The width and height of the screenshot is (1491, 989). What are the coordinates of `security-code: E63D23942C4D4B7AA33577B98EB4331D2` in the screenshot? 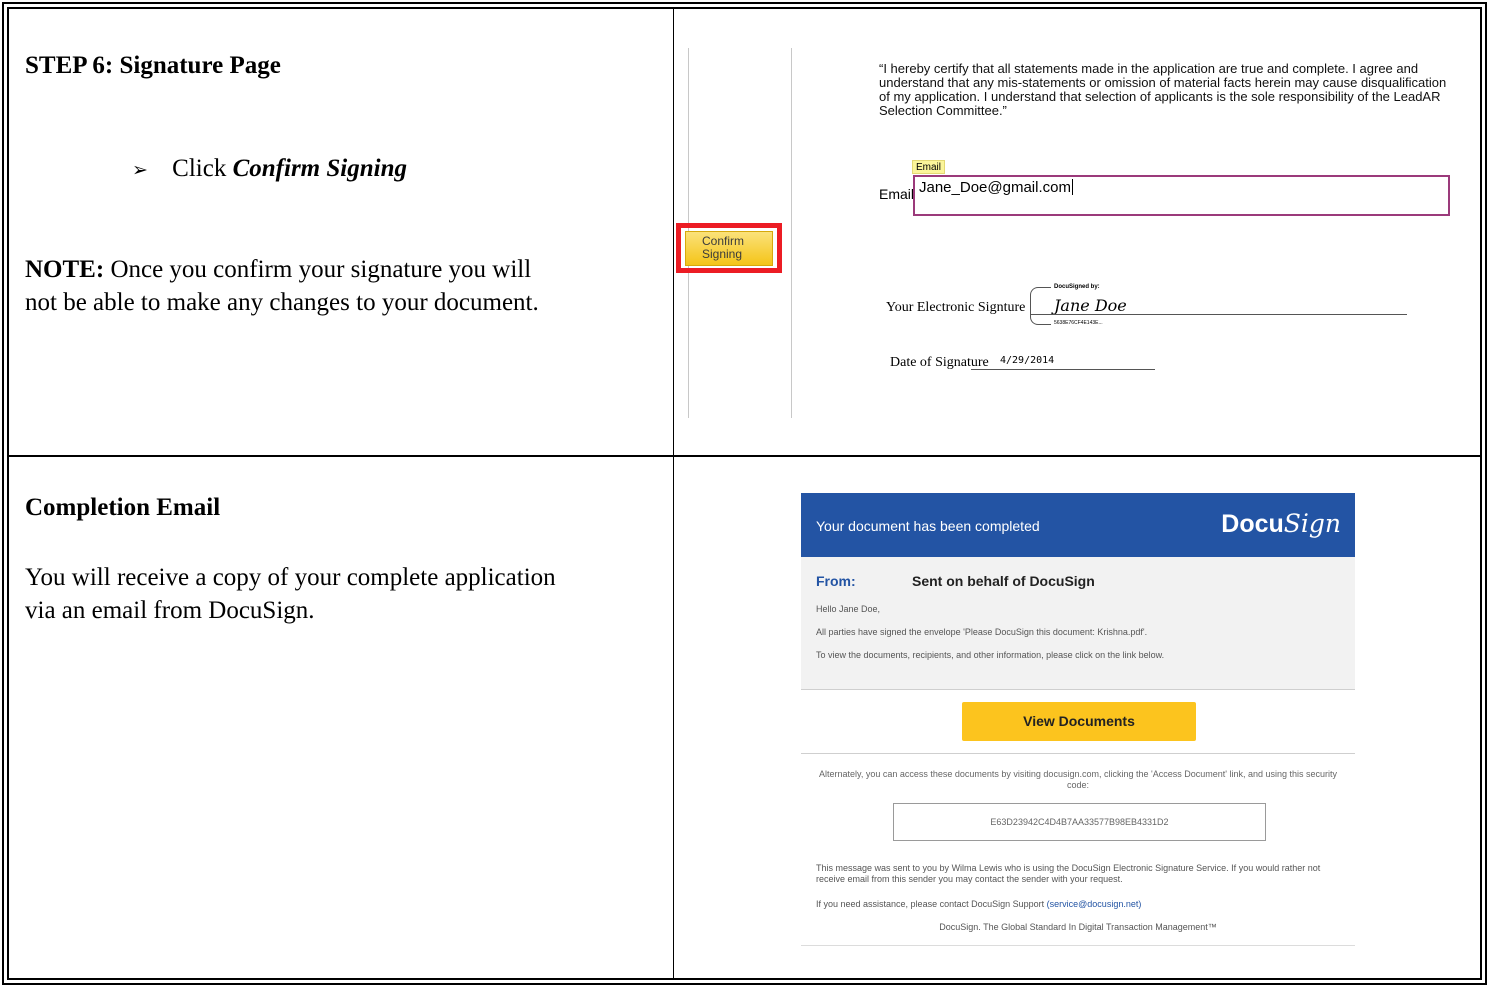 It's located at (1079, 822).